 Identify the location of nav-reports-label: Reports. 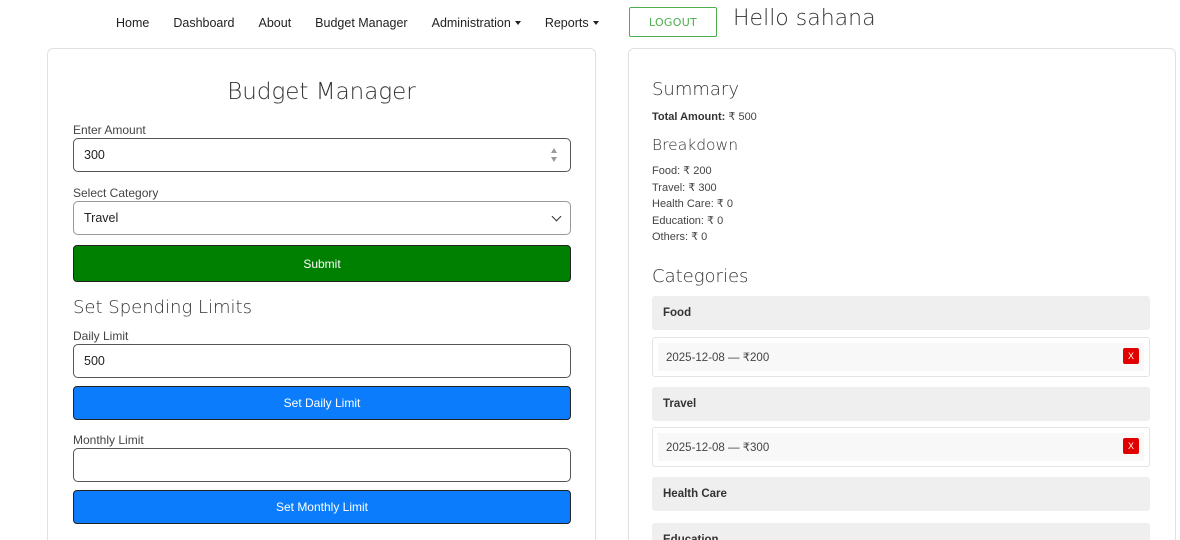
(566, 23).